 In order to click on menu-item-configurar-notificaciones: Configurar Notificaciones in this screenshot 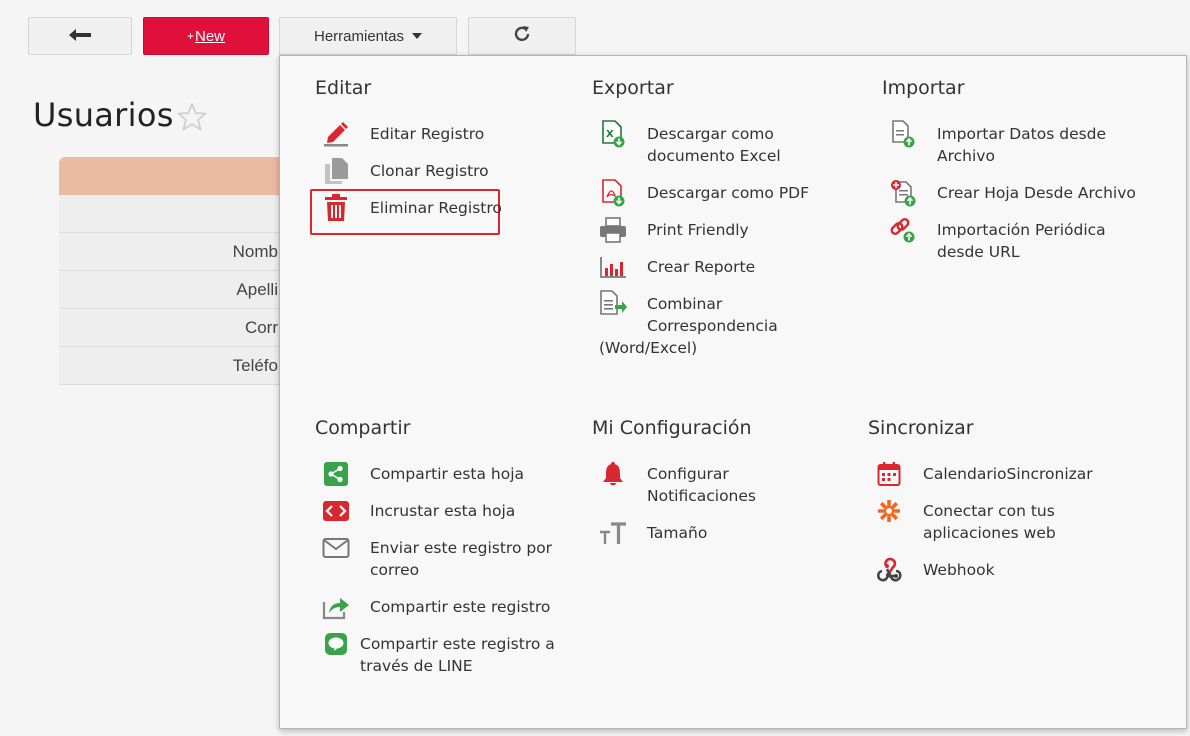, I will do `click(677, 483)`.